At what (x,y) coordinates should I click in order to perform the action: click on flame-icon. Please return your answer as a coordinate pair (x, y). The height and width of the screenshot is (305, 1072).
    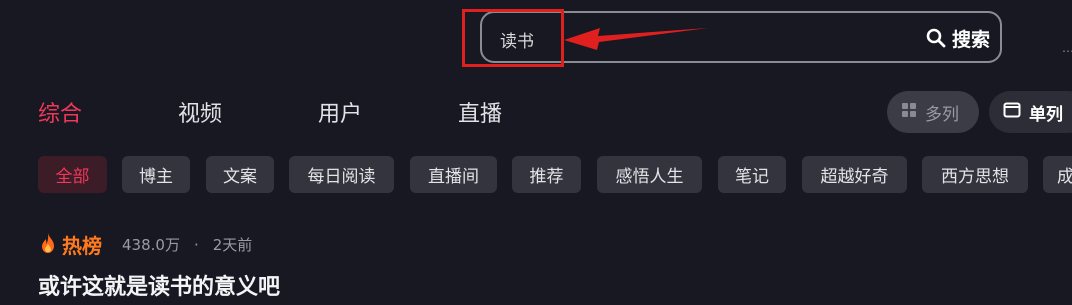
    Looking at the image, I should click on (48, 245).